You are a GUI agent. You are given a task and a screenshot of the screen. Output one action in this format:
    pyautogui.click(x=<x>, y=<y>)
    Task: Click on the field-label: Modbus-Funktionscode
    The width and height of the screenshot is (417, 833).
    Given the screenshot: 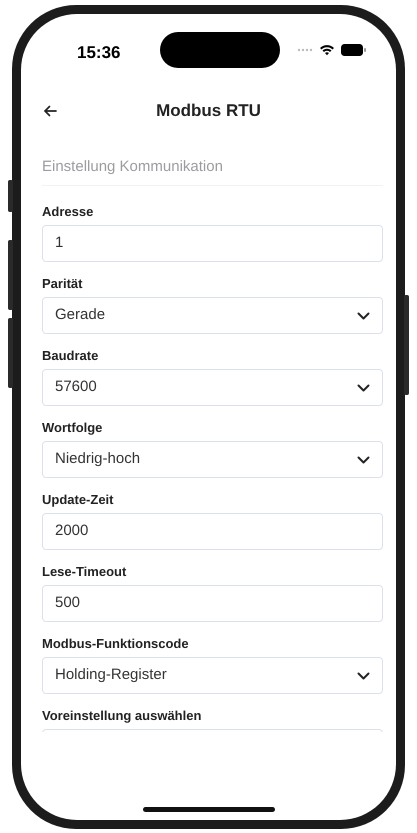 What is the action you would take?
    pyautogui.click(x=115, y=643)
    